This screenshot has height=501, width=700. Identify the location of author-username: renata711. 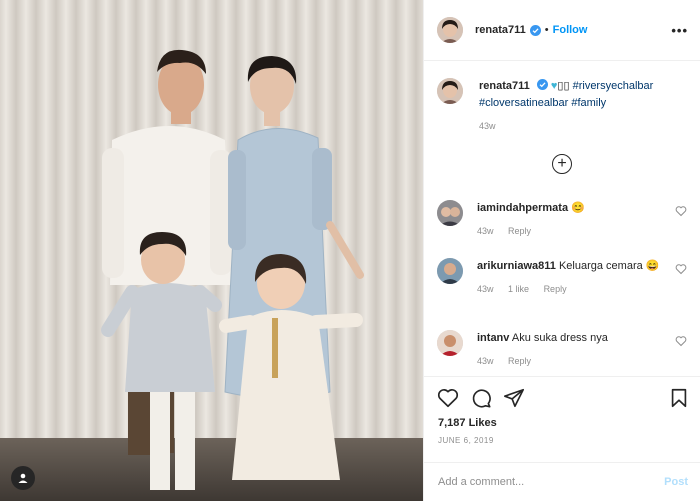
(500, 30).